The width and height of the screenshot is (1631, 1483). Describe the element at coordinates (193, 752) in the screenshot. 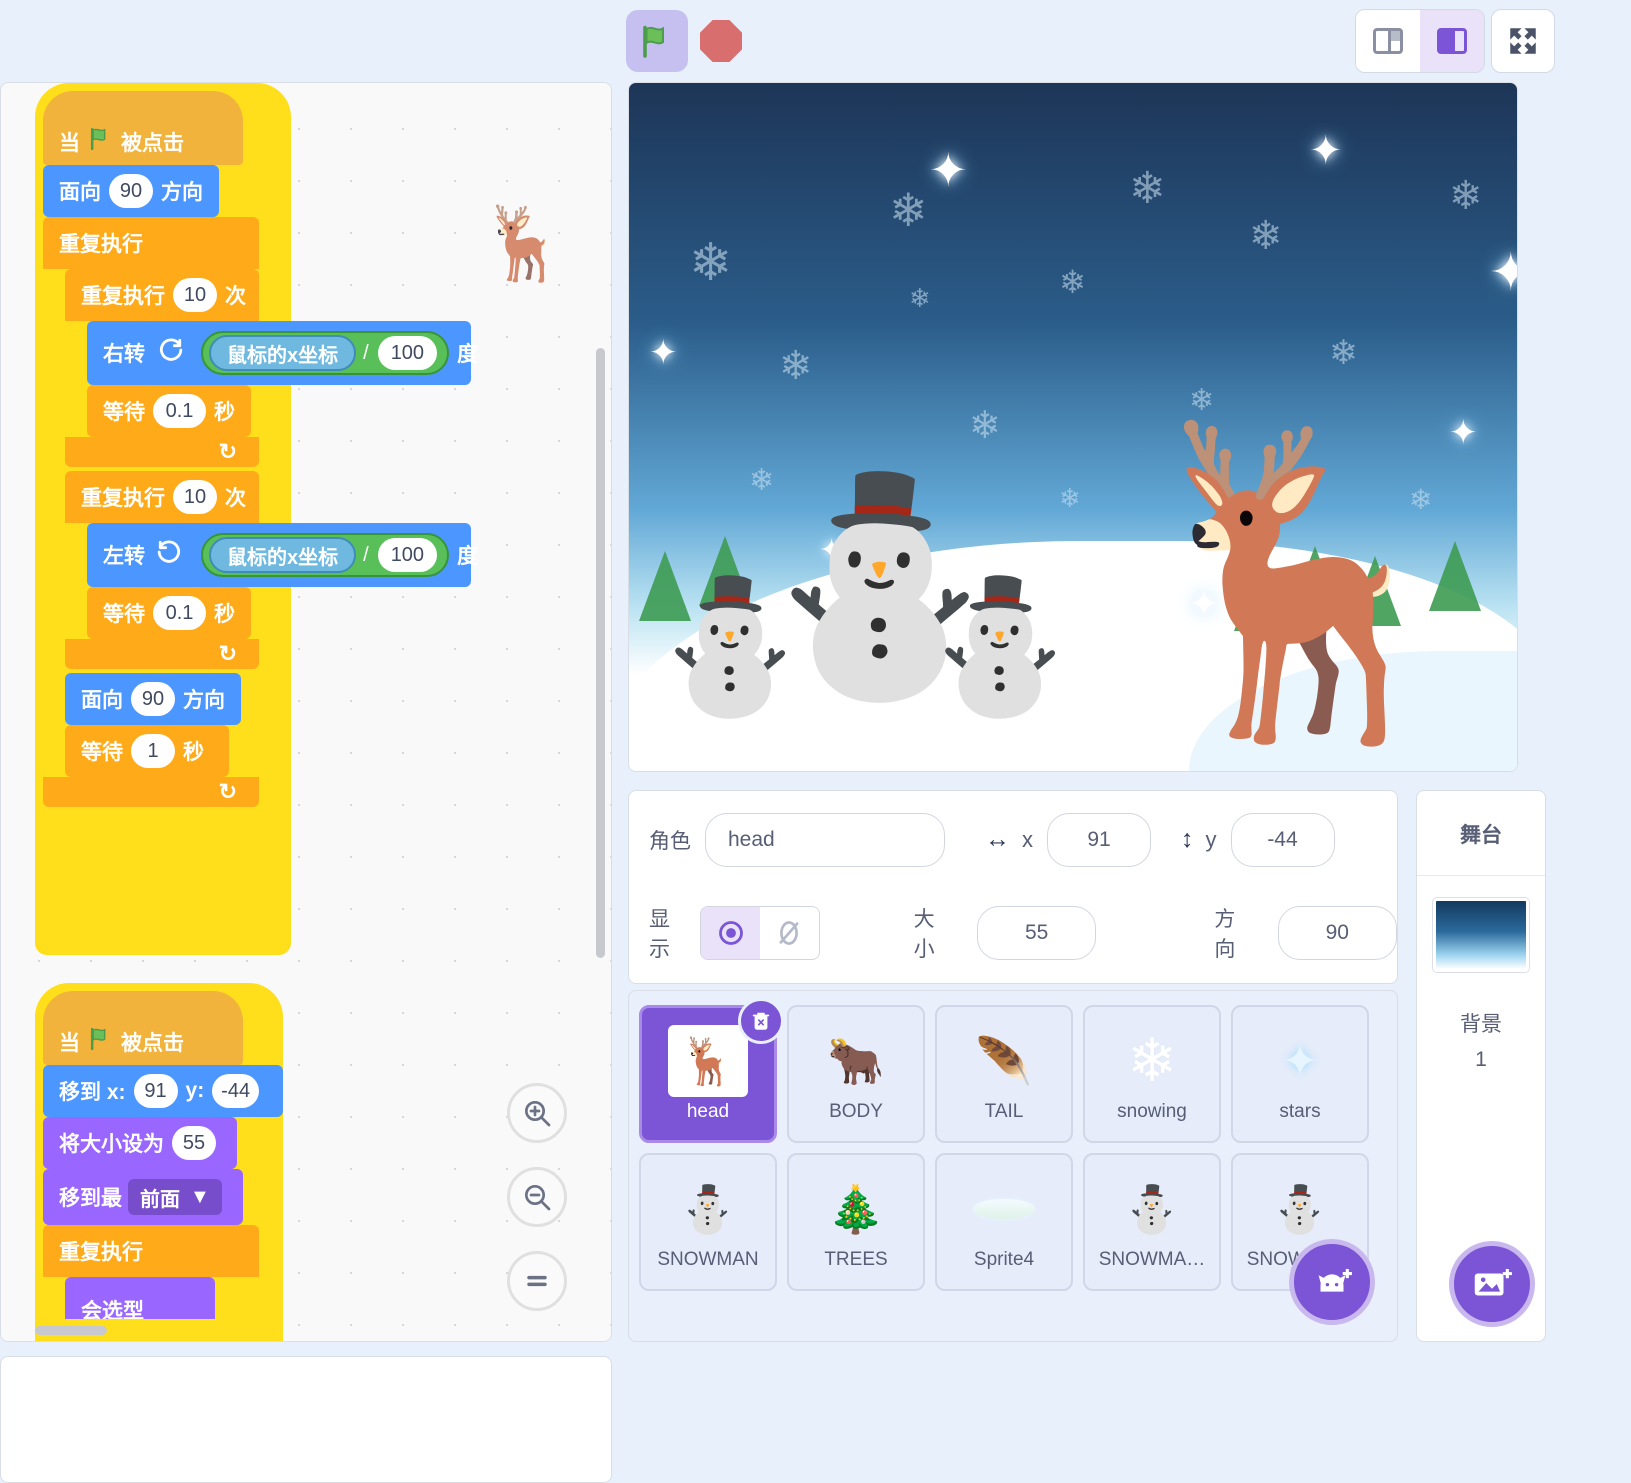

I see `wait-post-3: 秒` at that location.